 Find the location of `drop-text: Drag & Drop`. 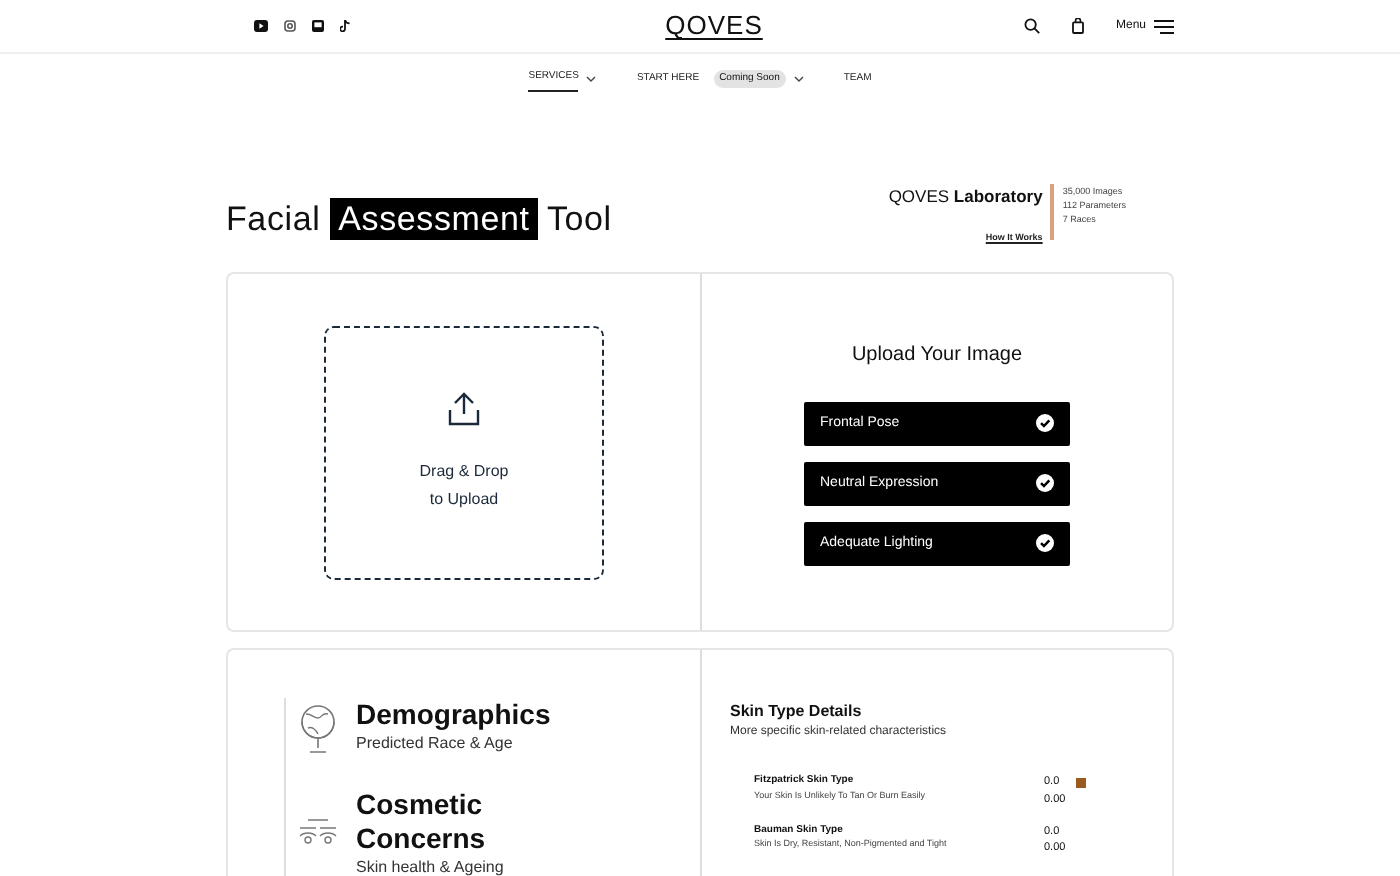

drop-text: Drag & Drop is located at coordinates (464, 471).